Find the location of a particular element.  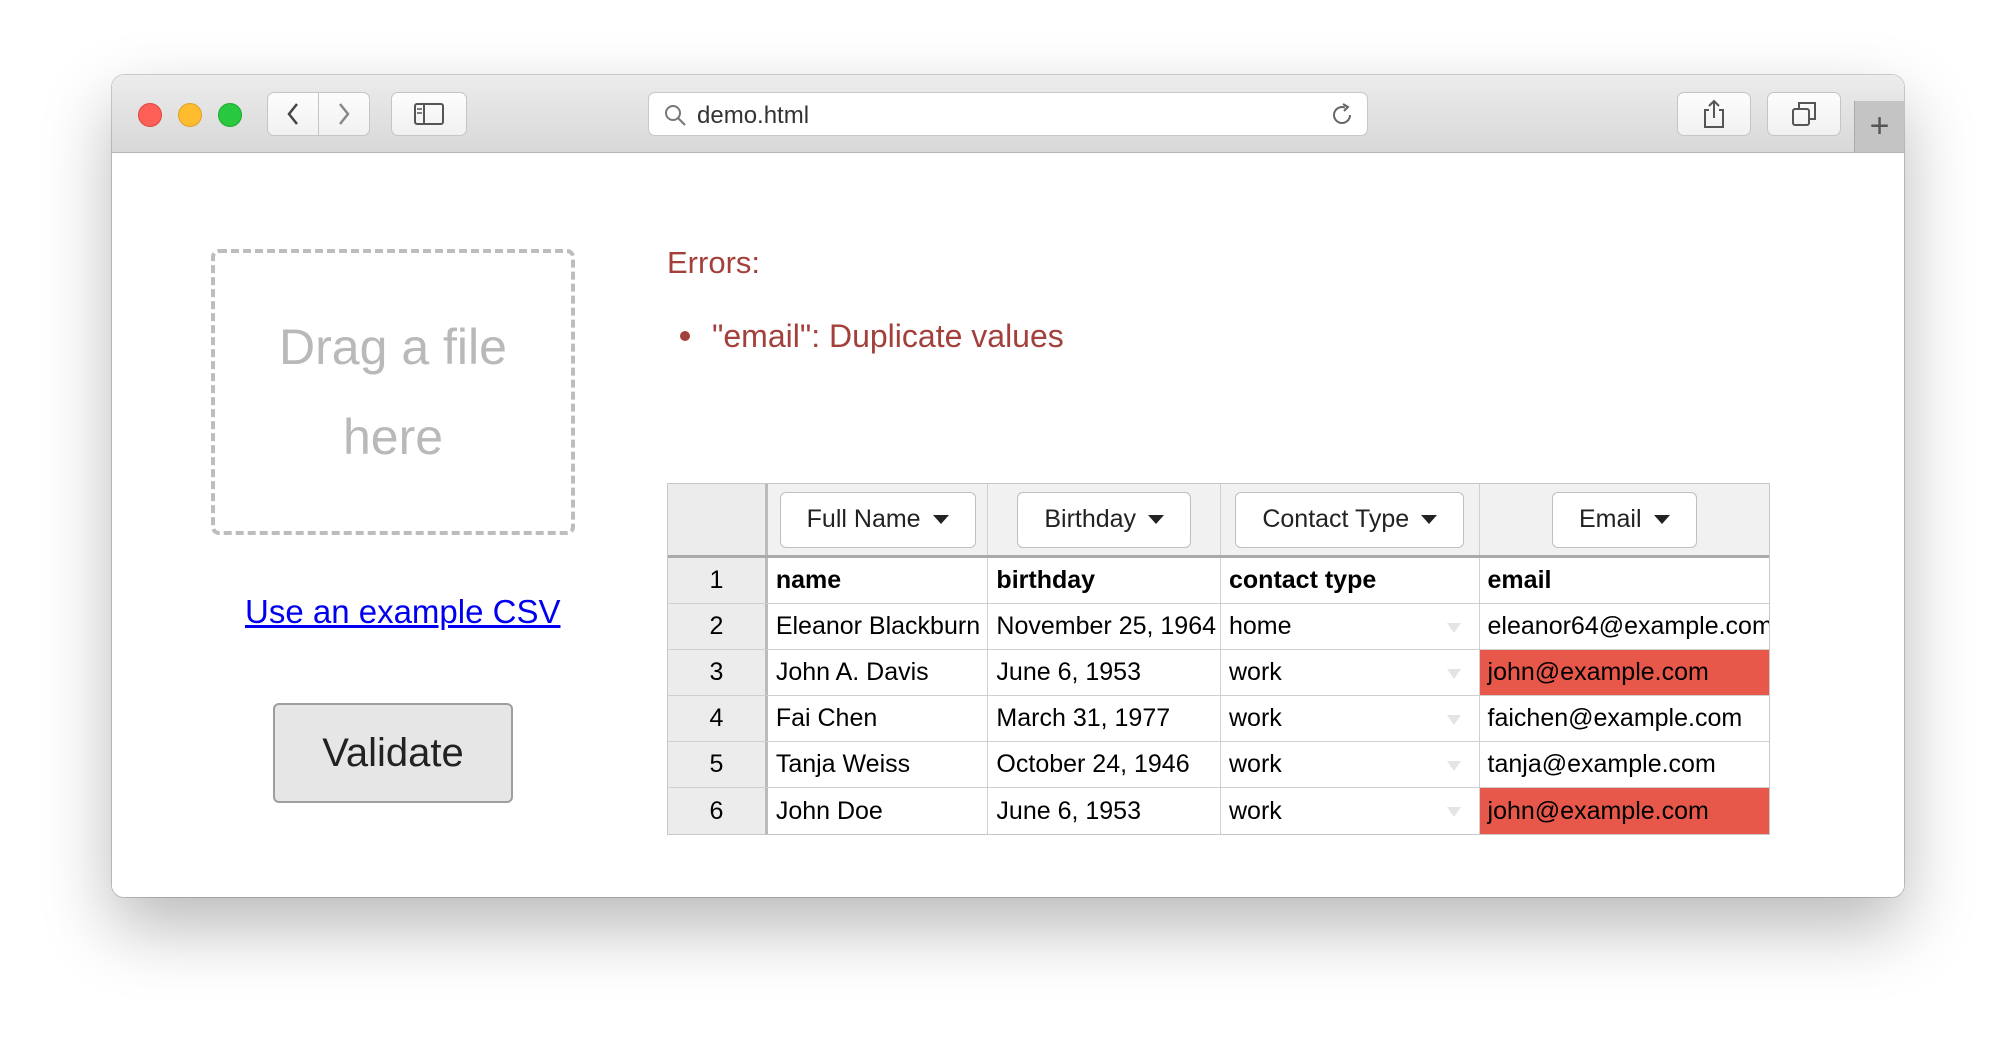

column-header-birthday: Birthday is located at coordinates (1104, 519).